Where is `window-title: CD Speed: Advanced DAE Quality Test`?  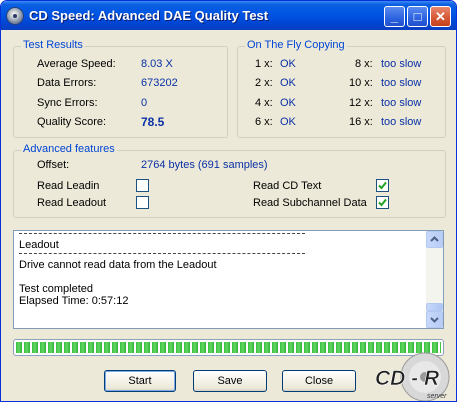 window-title: CD Speed: Advanced DAE Quality Test is located at coordinates (149, 15).